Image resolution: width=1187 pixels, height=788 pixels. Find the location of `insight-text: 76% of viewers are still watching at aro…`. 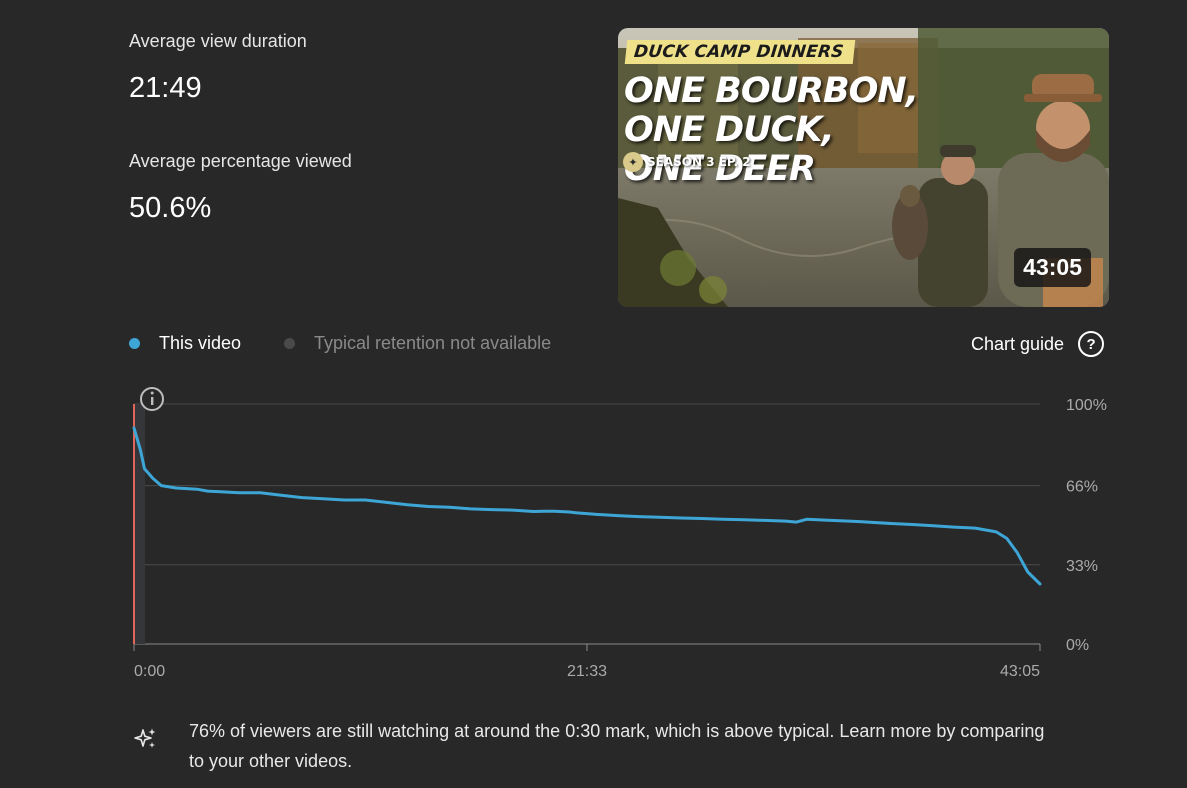

insight-text: 76% of viewers are still watching at aro… is located at coordinates (617, 746).